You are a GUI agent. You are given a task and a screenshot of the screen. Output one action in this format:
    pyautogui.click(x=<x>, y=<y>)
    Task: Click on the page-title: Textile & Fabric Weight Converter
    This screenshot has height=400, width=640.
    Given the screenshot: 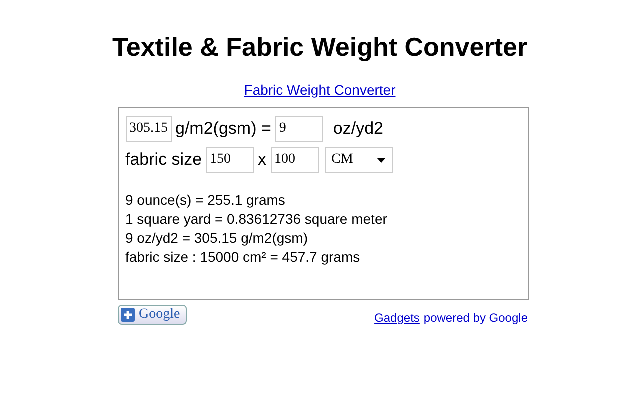 What is the action you would take?
    pyautogui.click(x=320, y=47)
    